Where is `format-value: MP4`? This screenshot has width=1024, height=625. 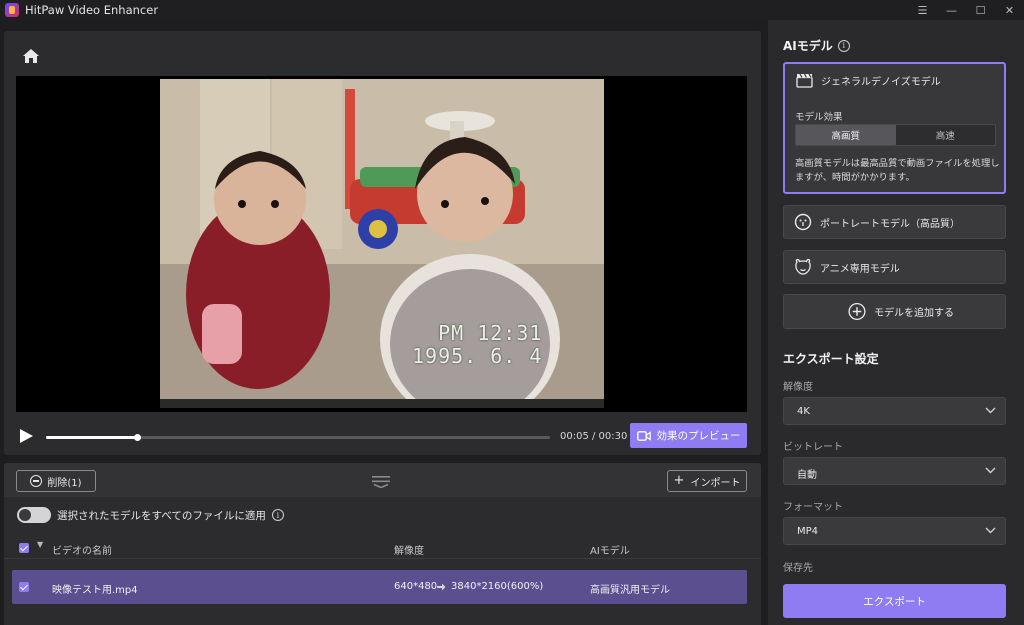 format-value: MP4 is located at coordinates (808, 531).